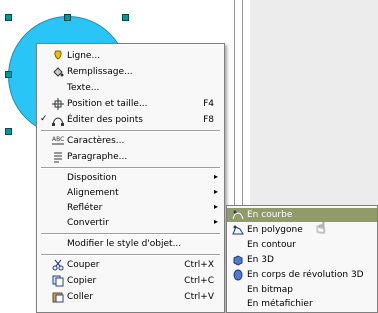 Image resolution: width=378 pixels, height=313 pixels. I want to click on copy-icon, so click(58, 281).